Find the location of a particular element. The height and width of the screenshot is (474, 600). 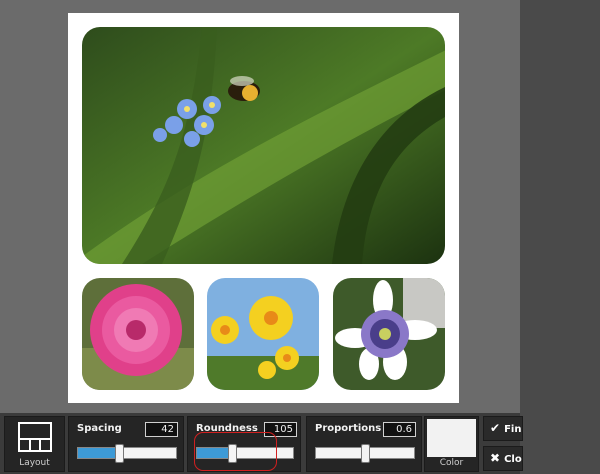

roundness-highlight-outline is located at coordinates (235, 451).